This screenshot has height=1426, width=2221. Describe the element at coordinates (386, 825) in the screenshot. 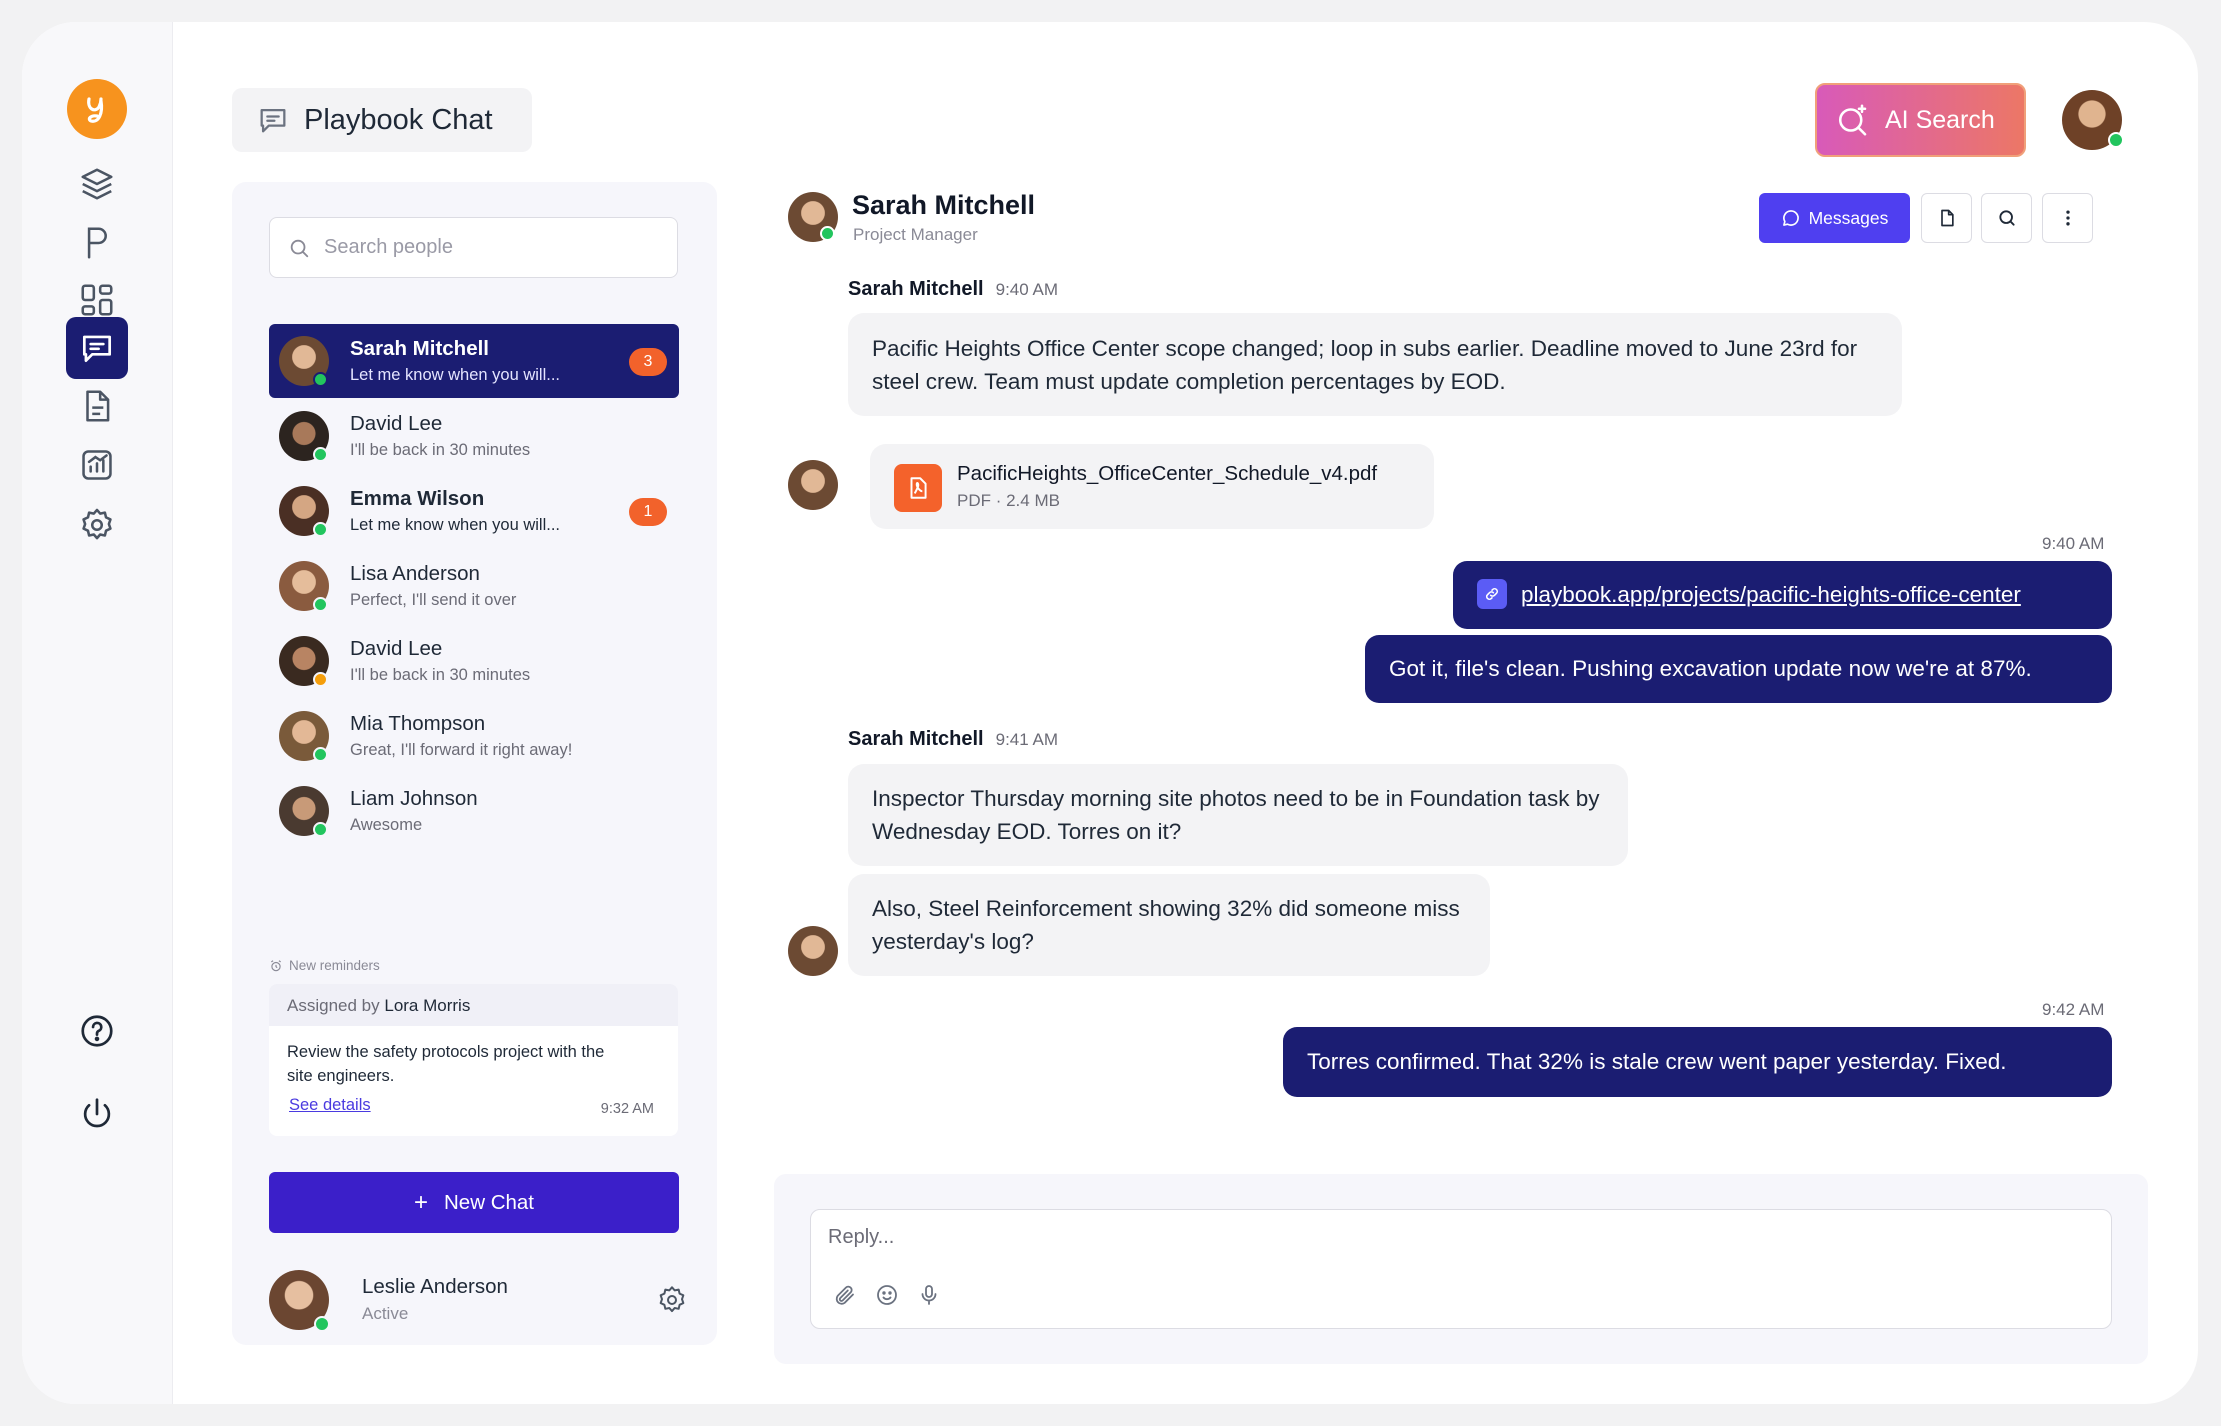

I see `contact-last-message: Awesome` at that location.